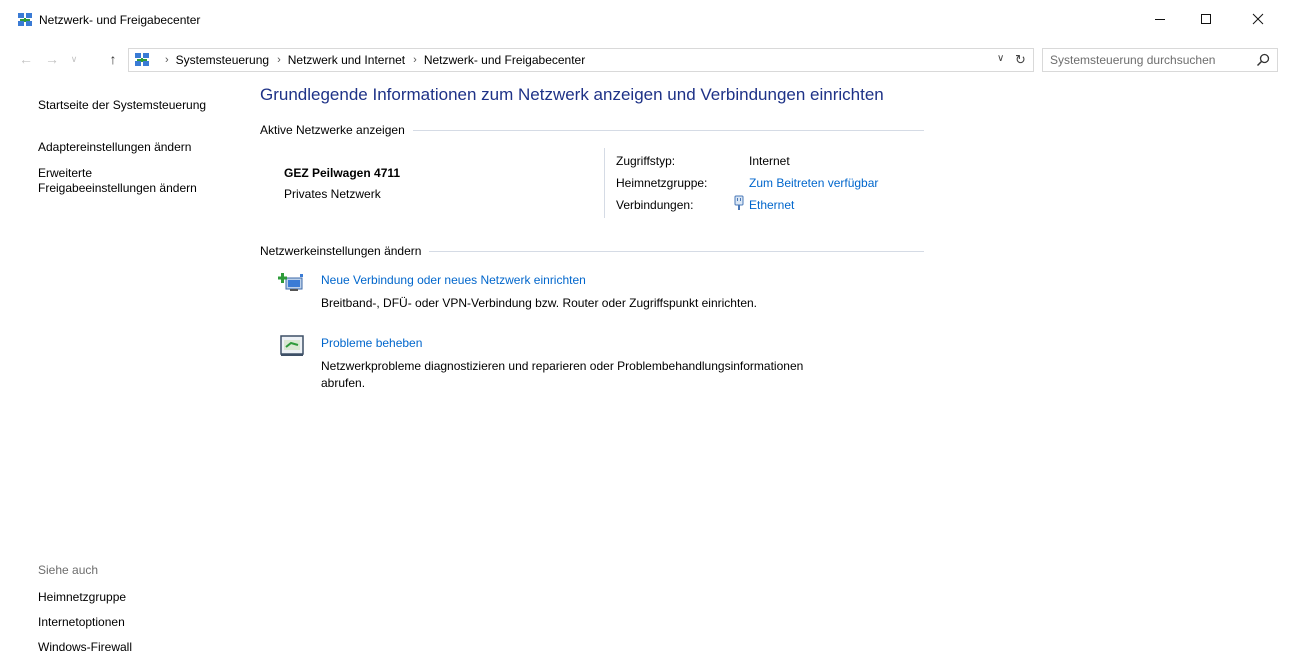  Describe the element at coordinates (813, 183) in the screenshot. I see `homegroup-link: Zum Beitreten verfügbar` at that location.